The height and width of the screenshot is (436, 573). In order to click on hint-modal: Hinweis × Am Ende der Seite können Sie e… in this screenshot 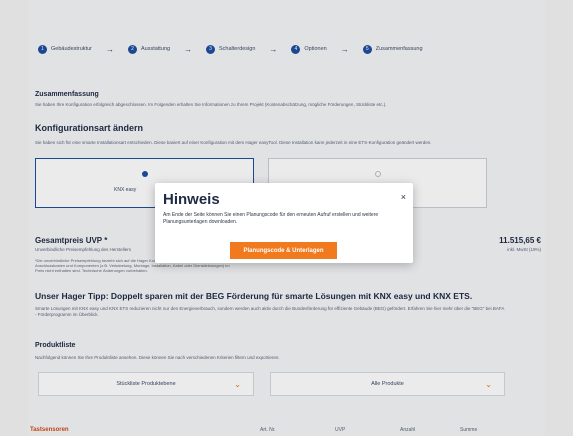, I will do `click(284, 223)`.